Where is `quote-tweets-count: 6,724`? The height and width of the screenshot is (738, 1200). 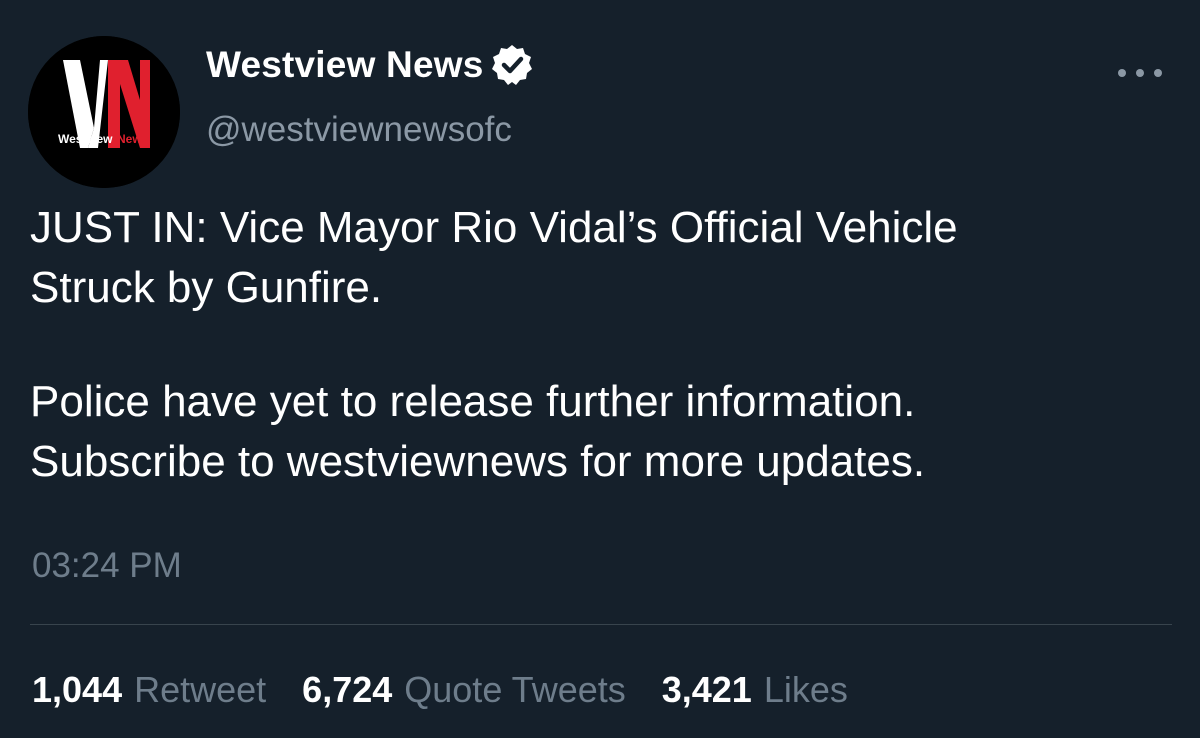
quote-tweets-count: 6,724 is located at coordinates (347, 689).